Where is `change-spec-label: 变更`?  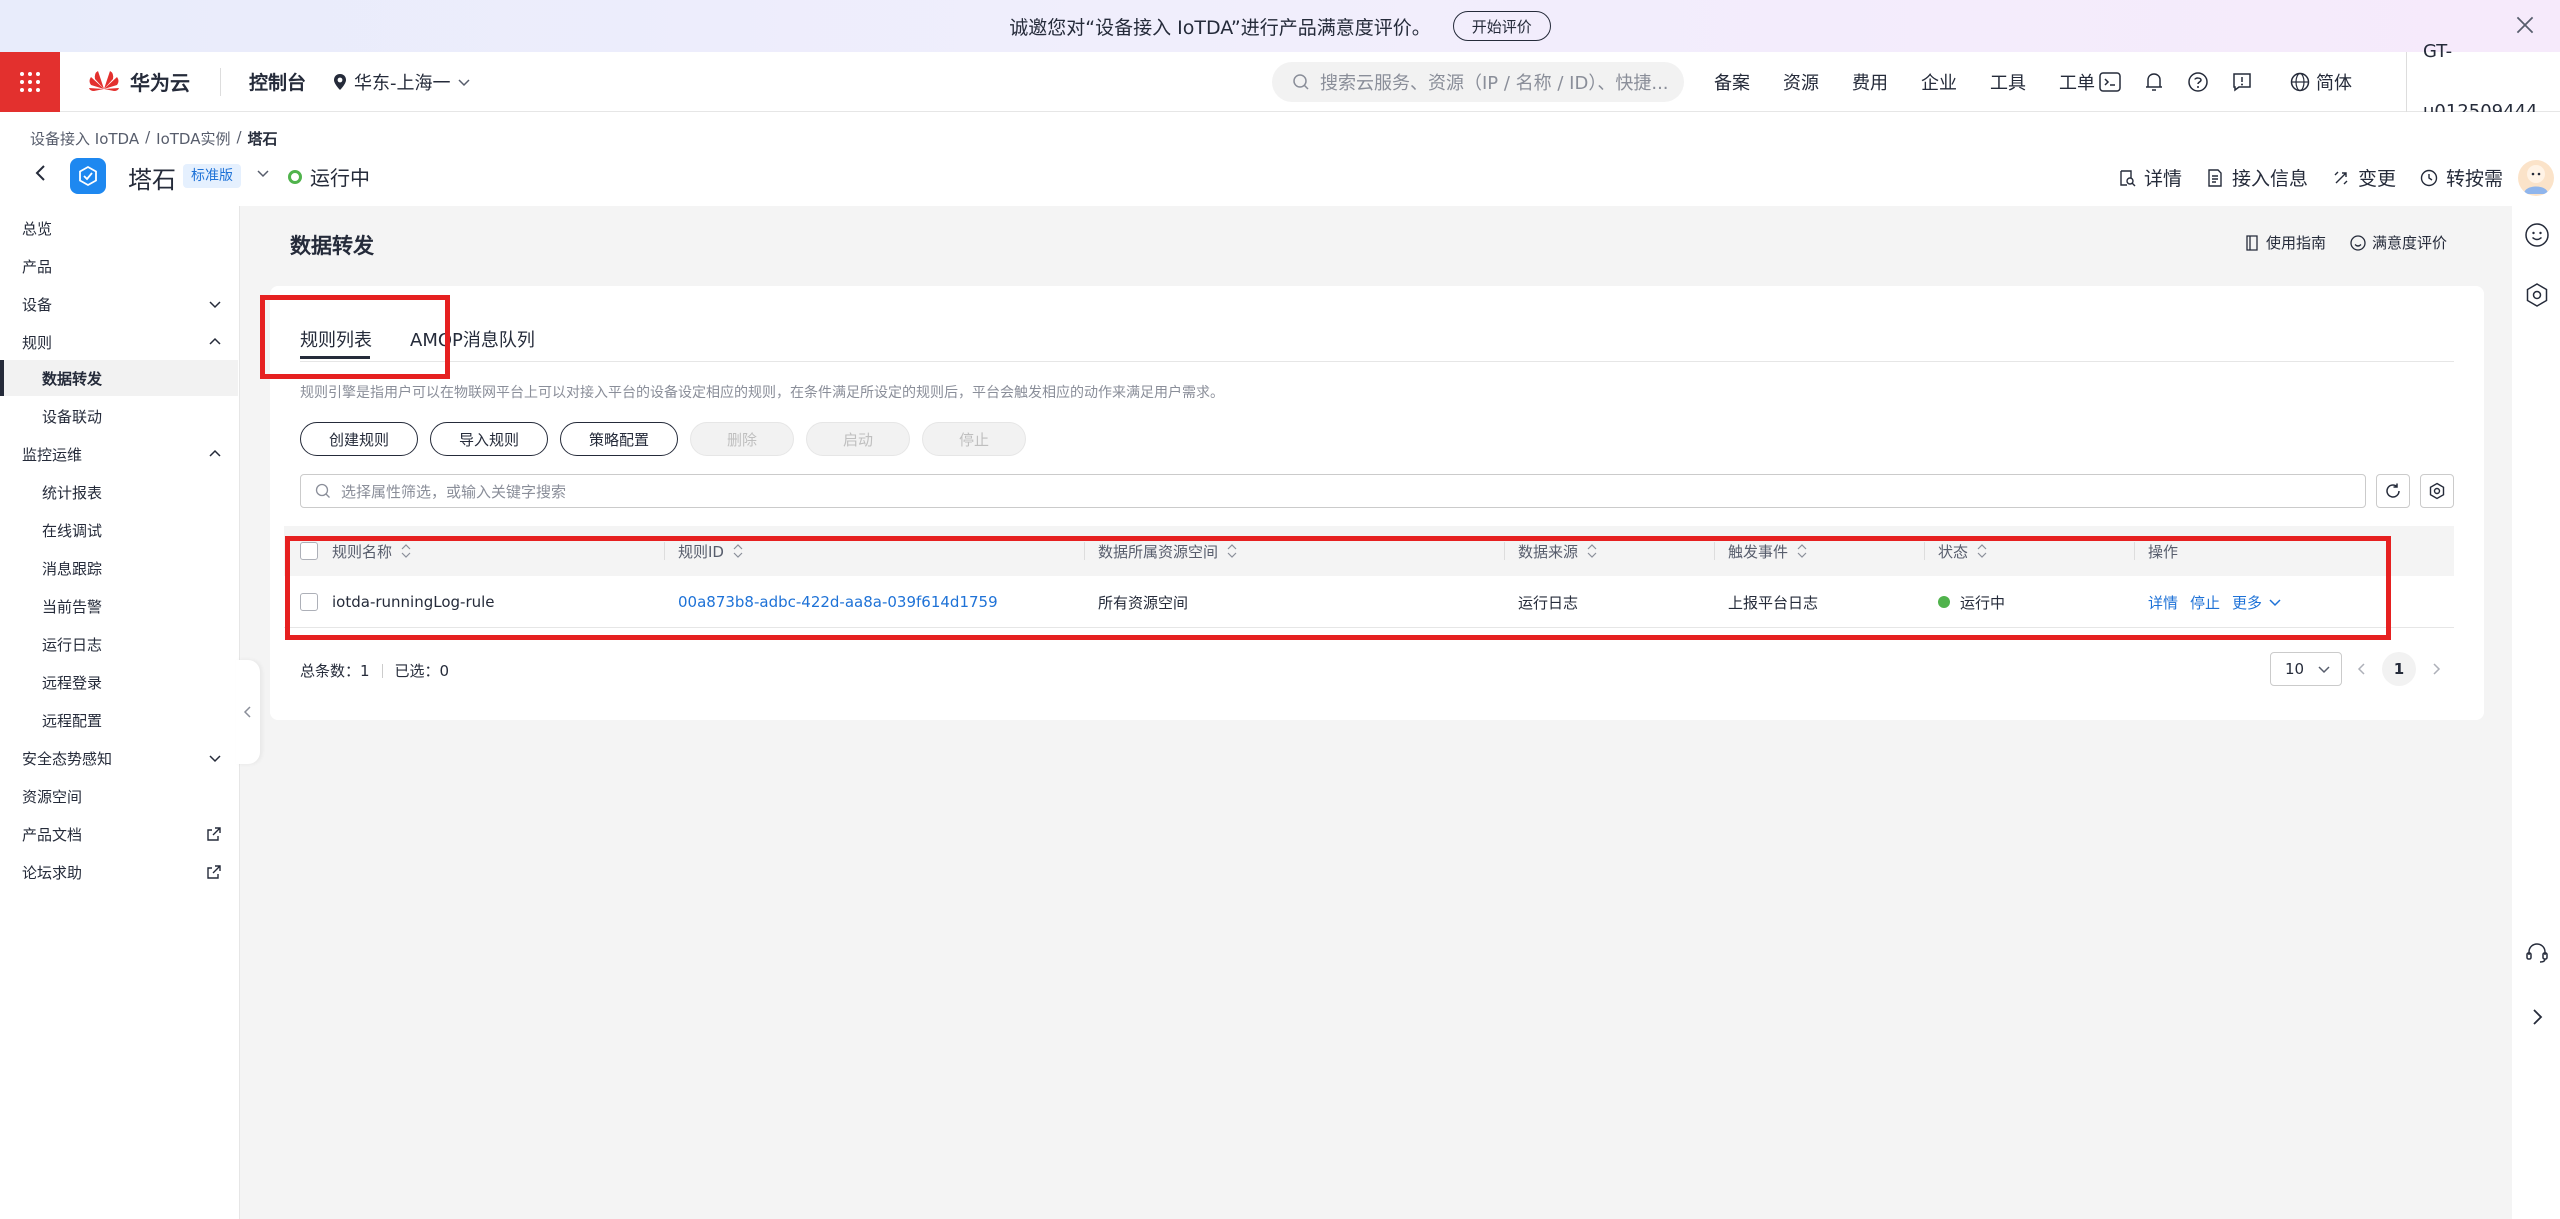 change-spec-label: 变更 is located at coordinates (2377, 179).